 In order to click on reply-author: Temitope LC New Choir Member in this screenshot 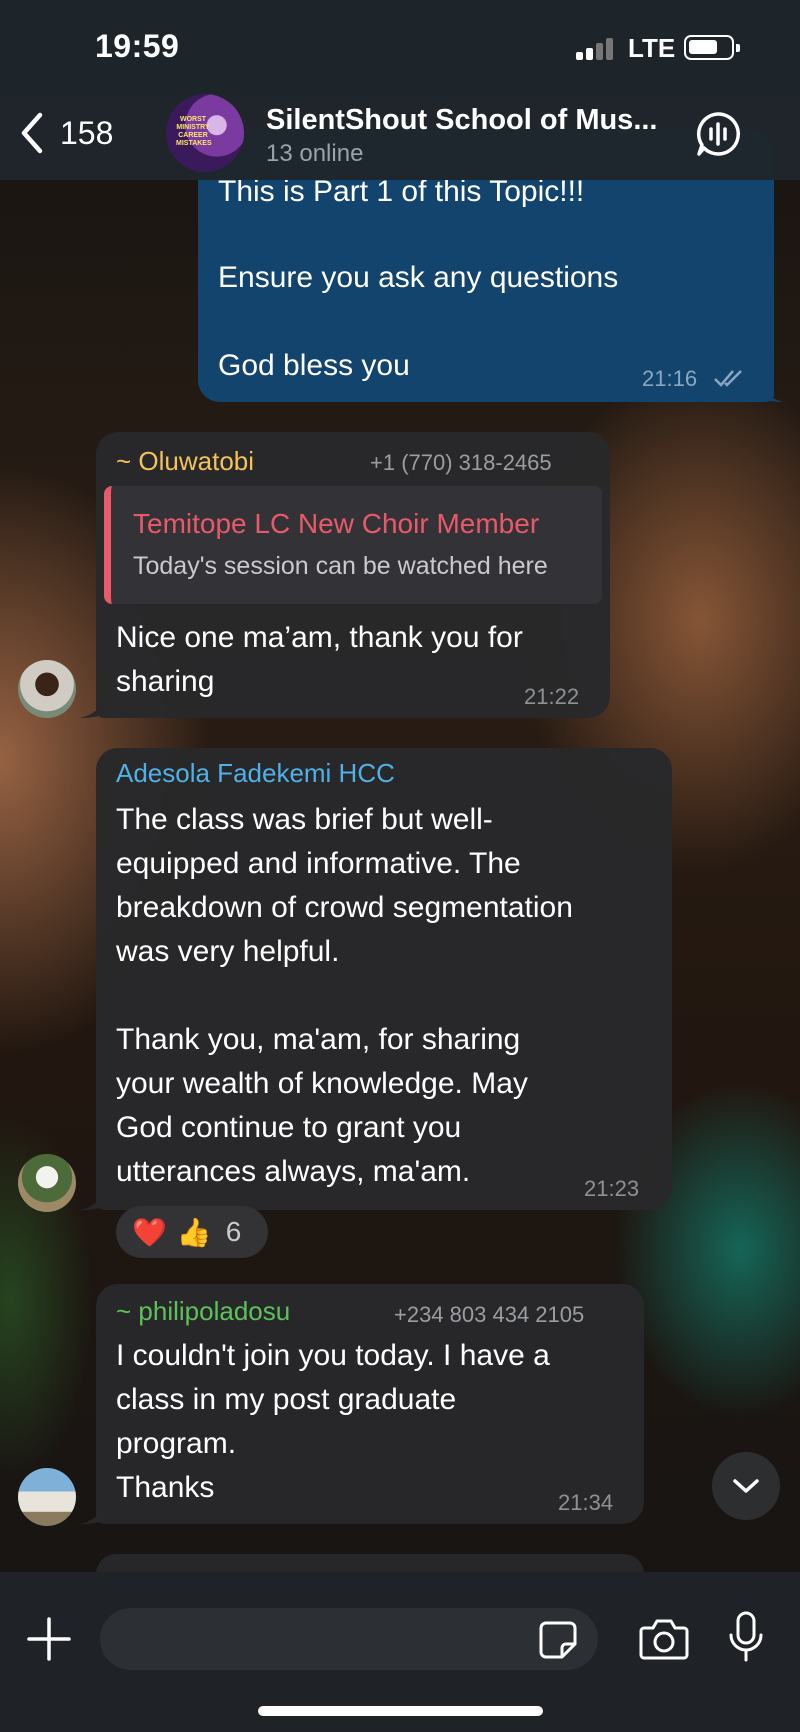, I will do `click(336, 523)`.